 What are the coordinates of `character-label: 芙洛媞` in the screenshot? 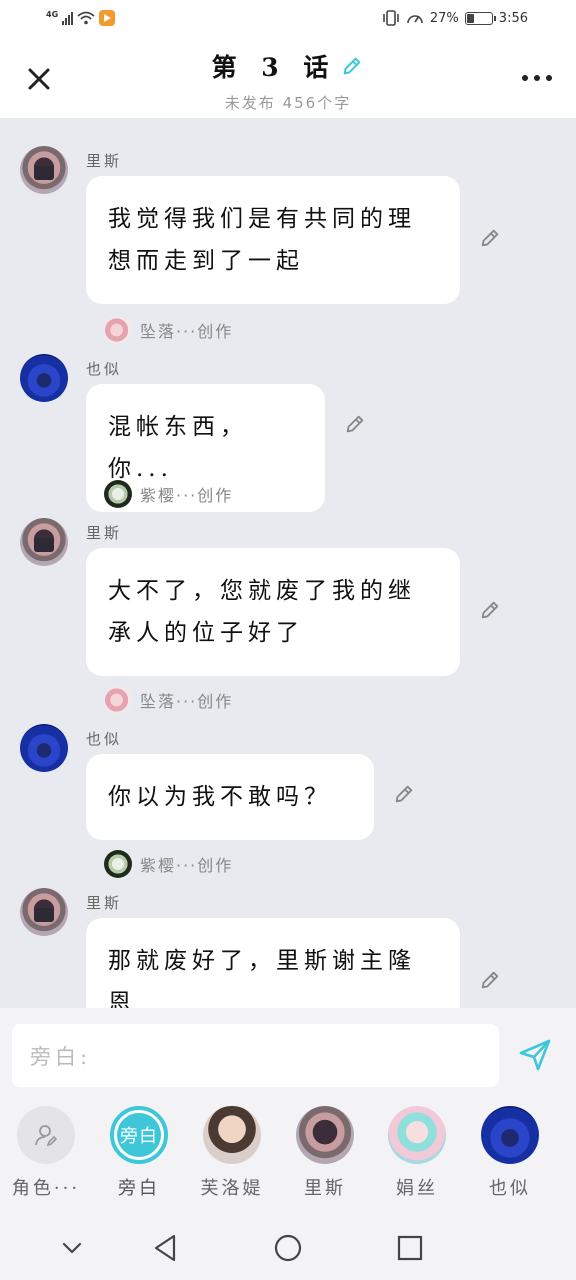 It's located at (232, 1188).